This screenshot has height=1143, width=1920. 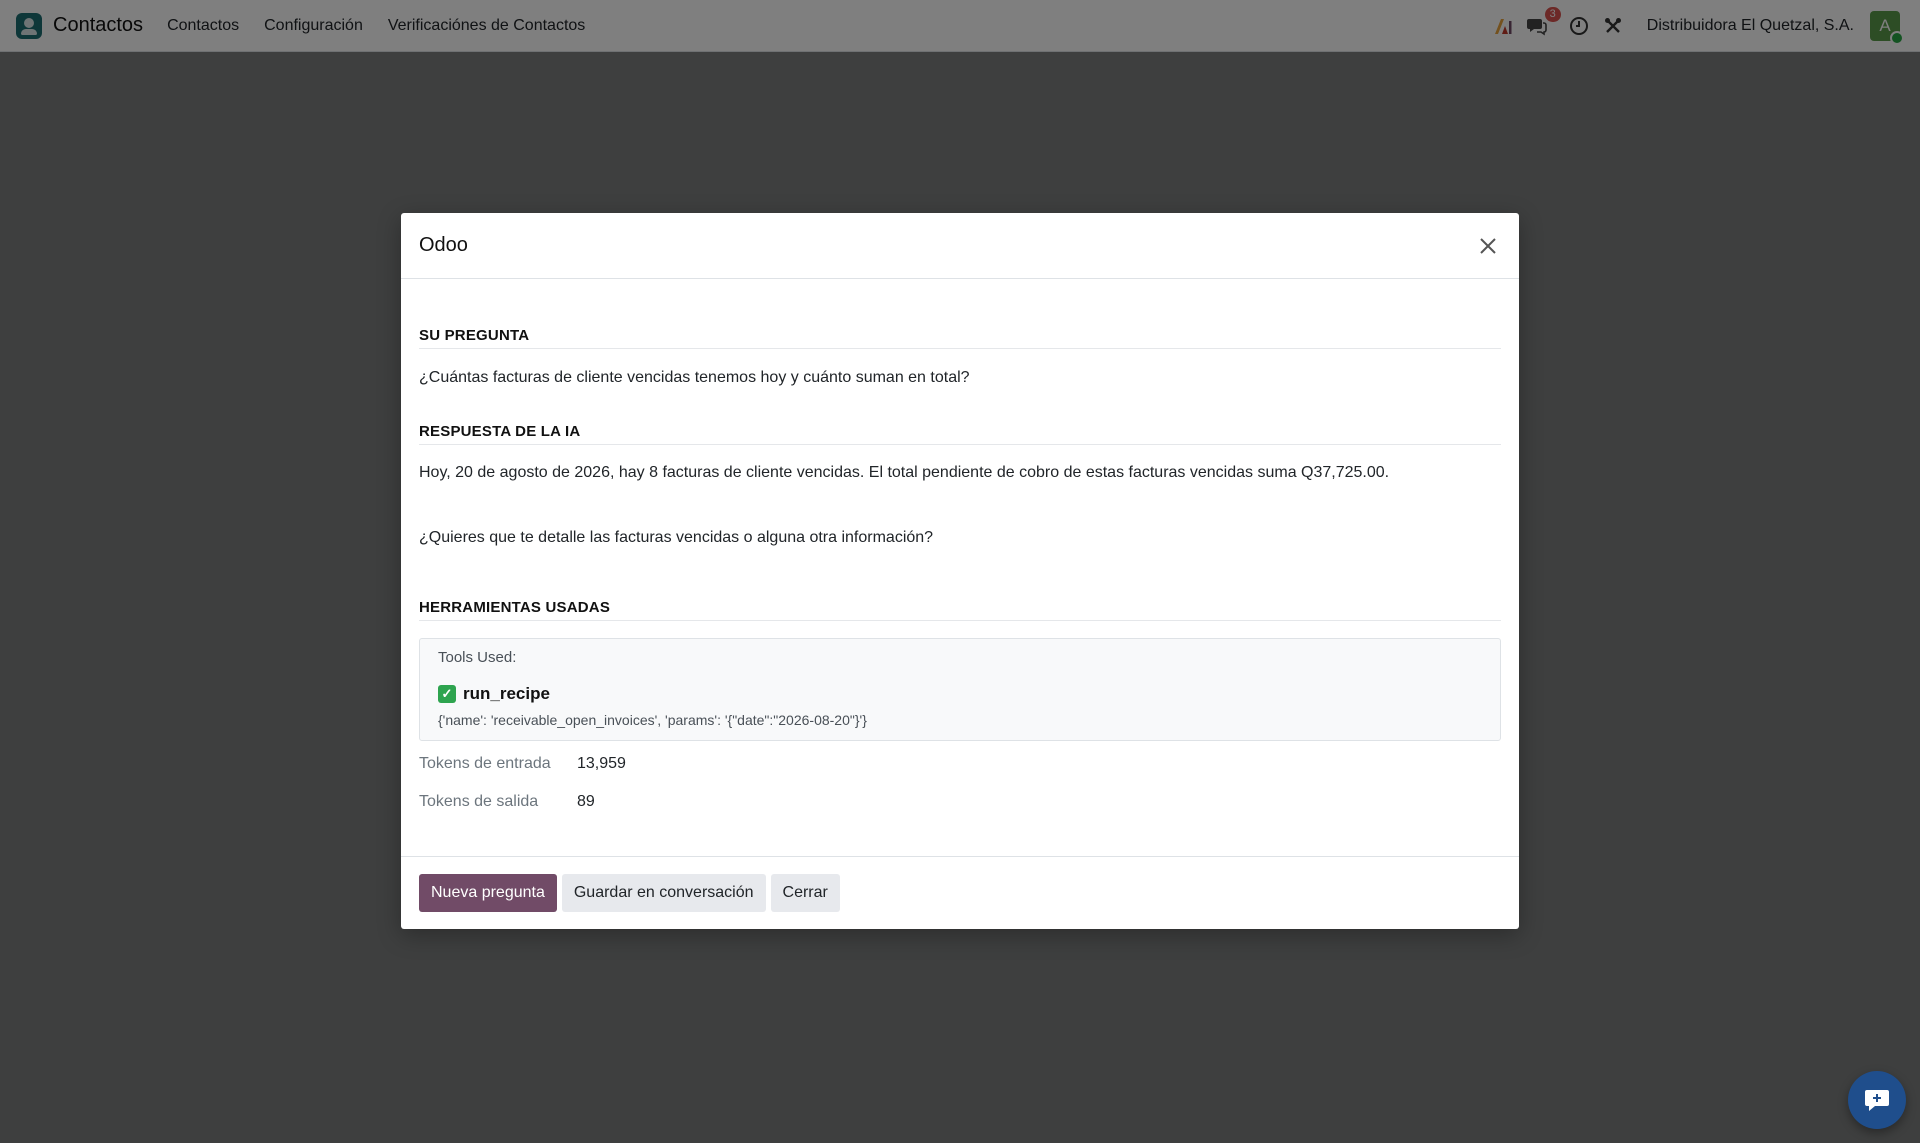 What do you see at coordinates (601, 763) in the screenshot?
I see `tokens-in-value: 13,959` at bounding box center [601, 763].